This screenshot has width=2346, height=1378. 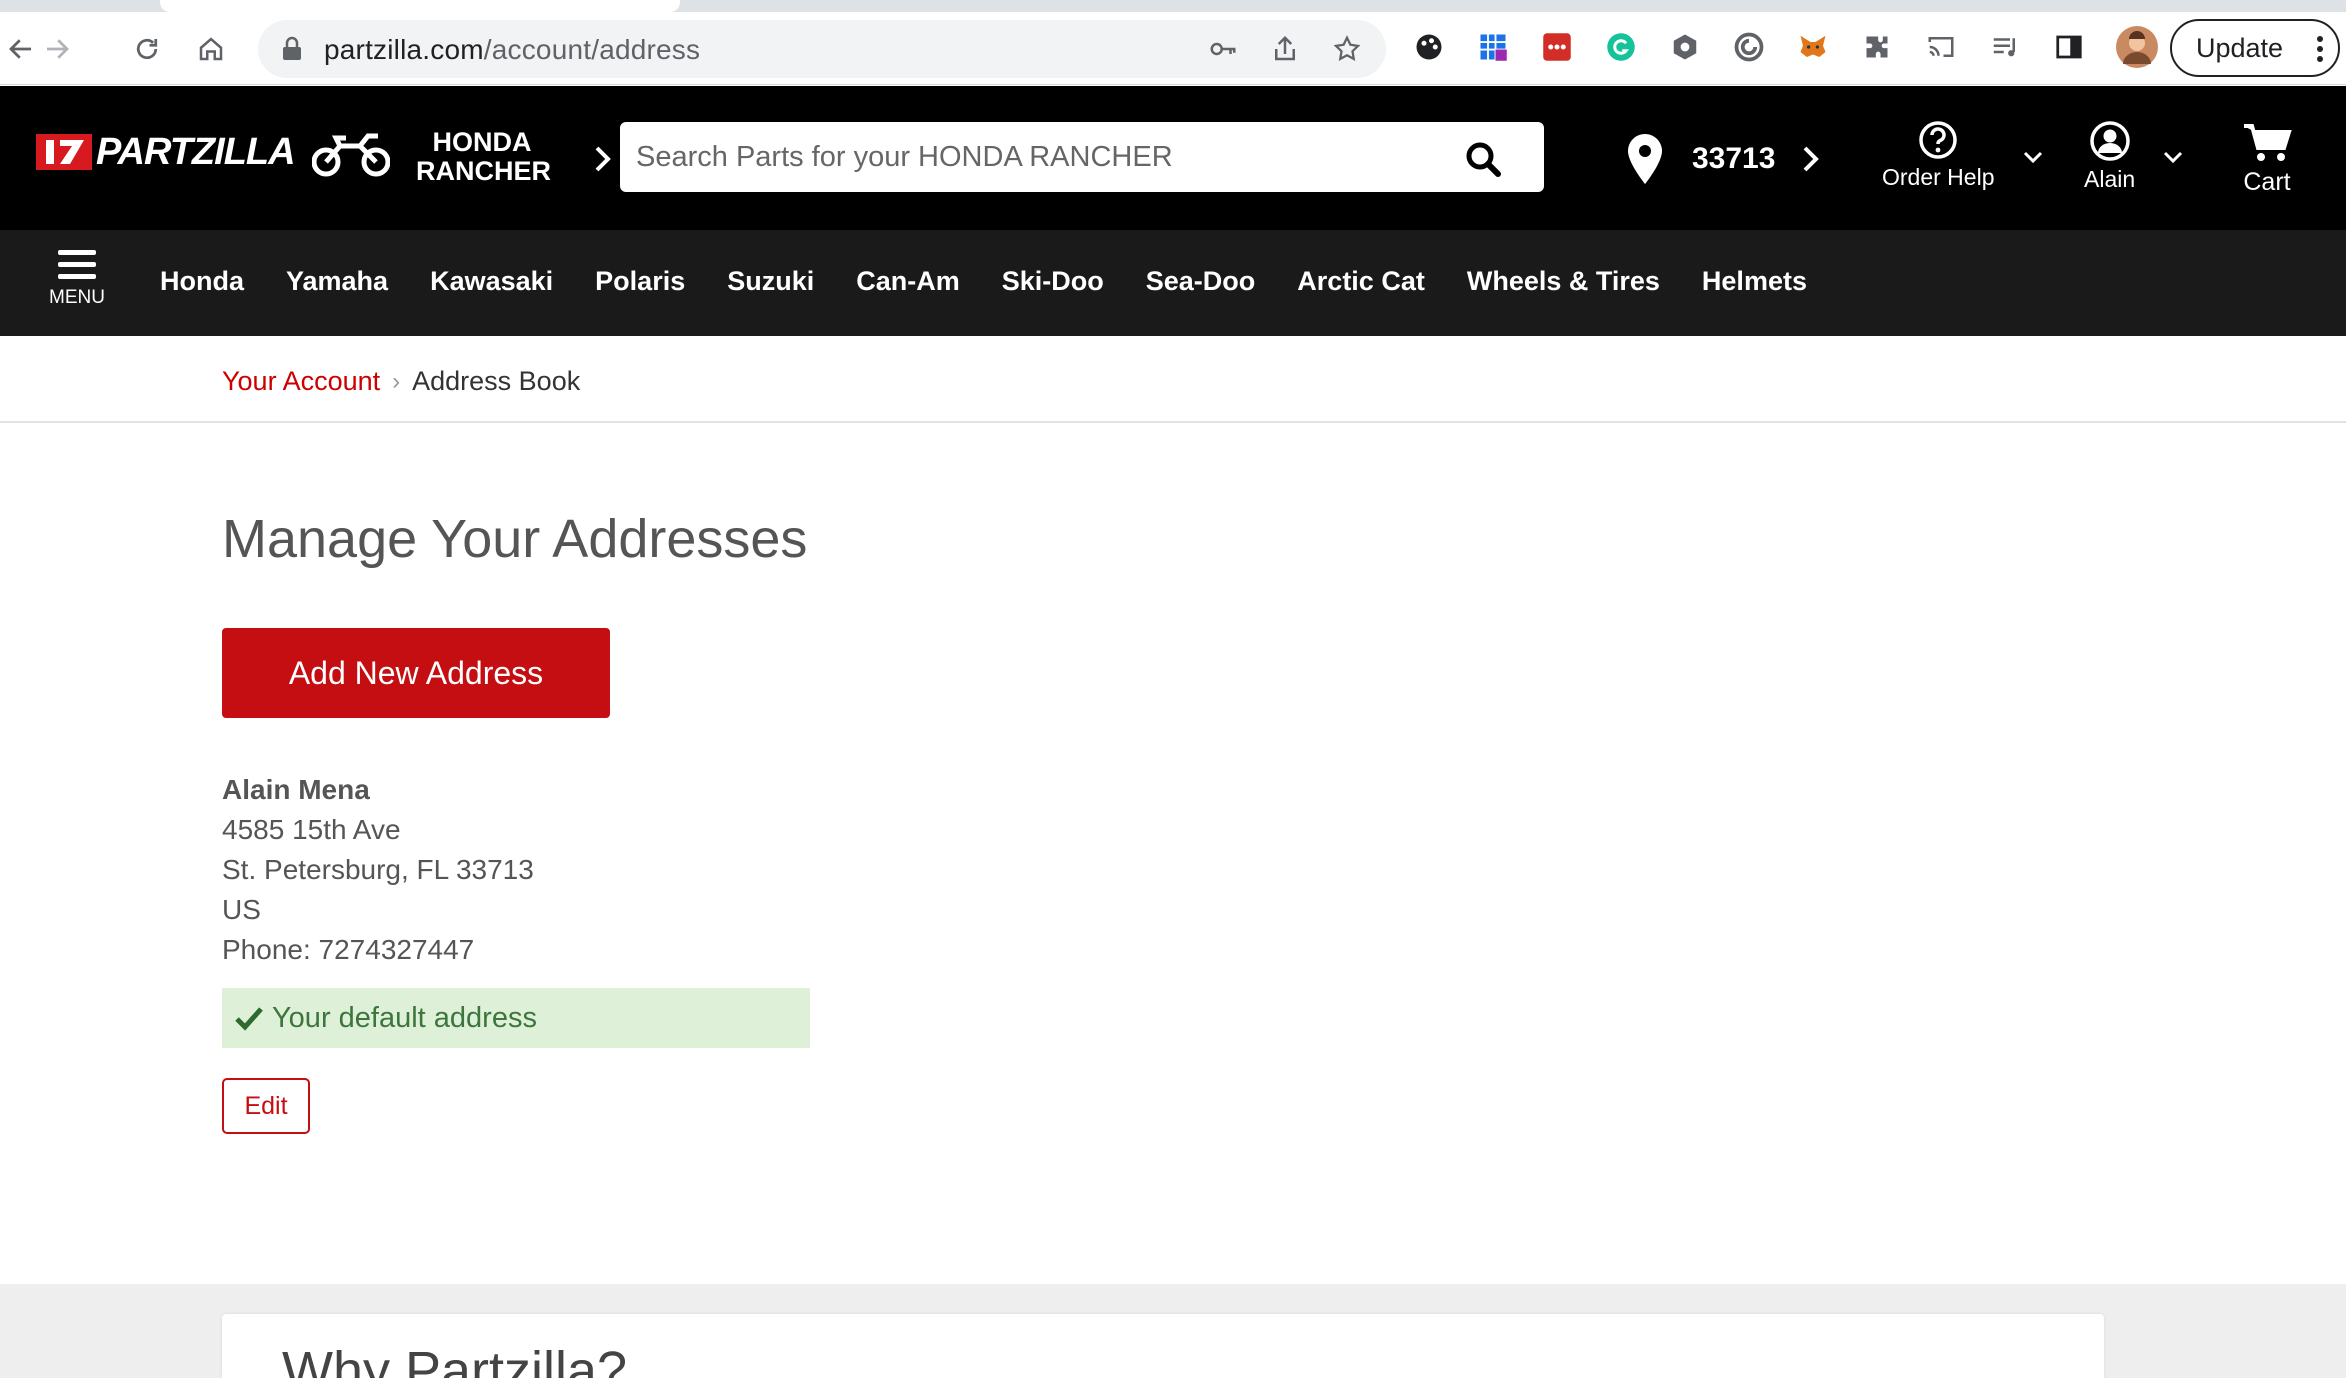 What do you see at coordinates (249, 1019) in the screenshot?
I see `check-icon` at bounding box center [249, 1019].